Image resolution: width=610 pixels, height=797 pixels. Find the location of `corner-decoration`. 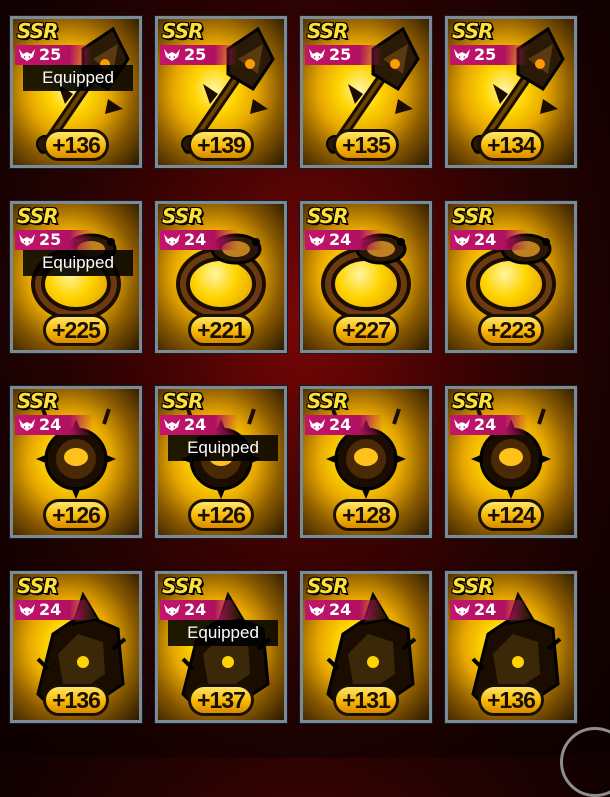

corner-decoration is located at coordinates (585, 762).